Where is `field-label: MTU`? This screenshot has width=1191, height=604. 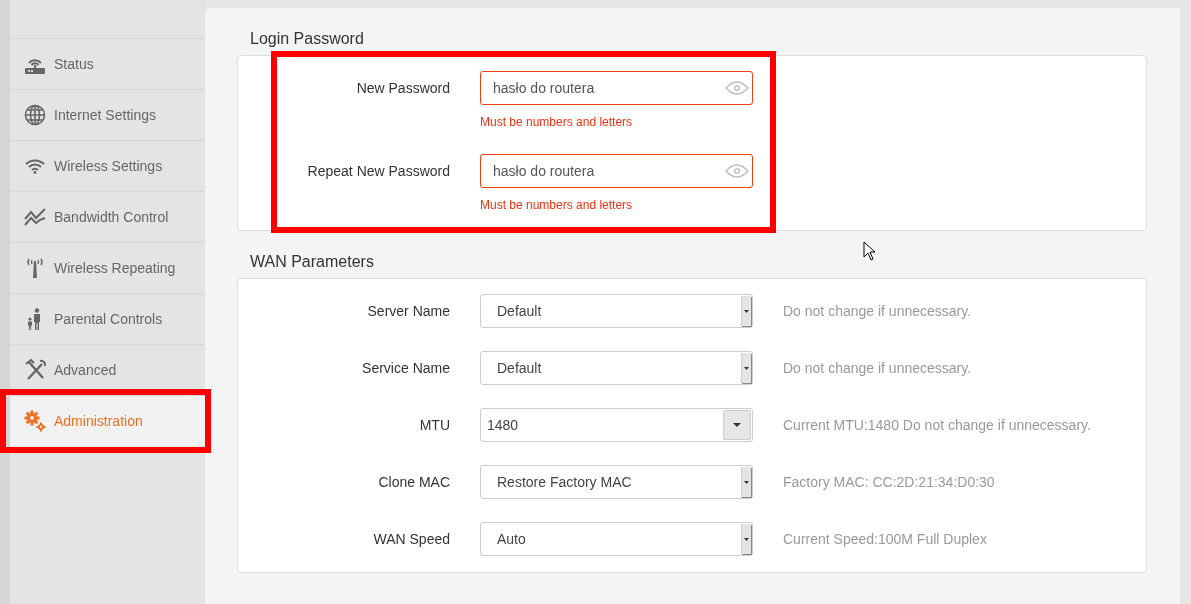
field-label: MTU is located at coordinates (434, 425).